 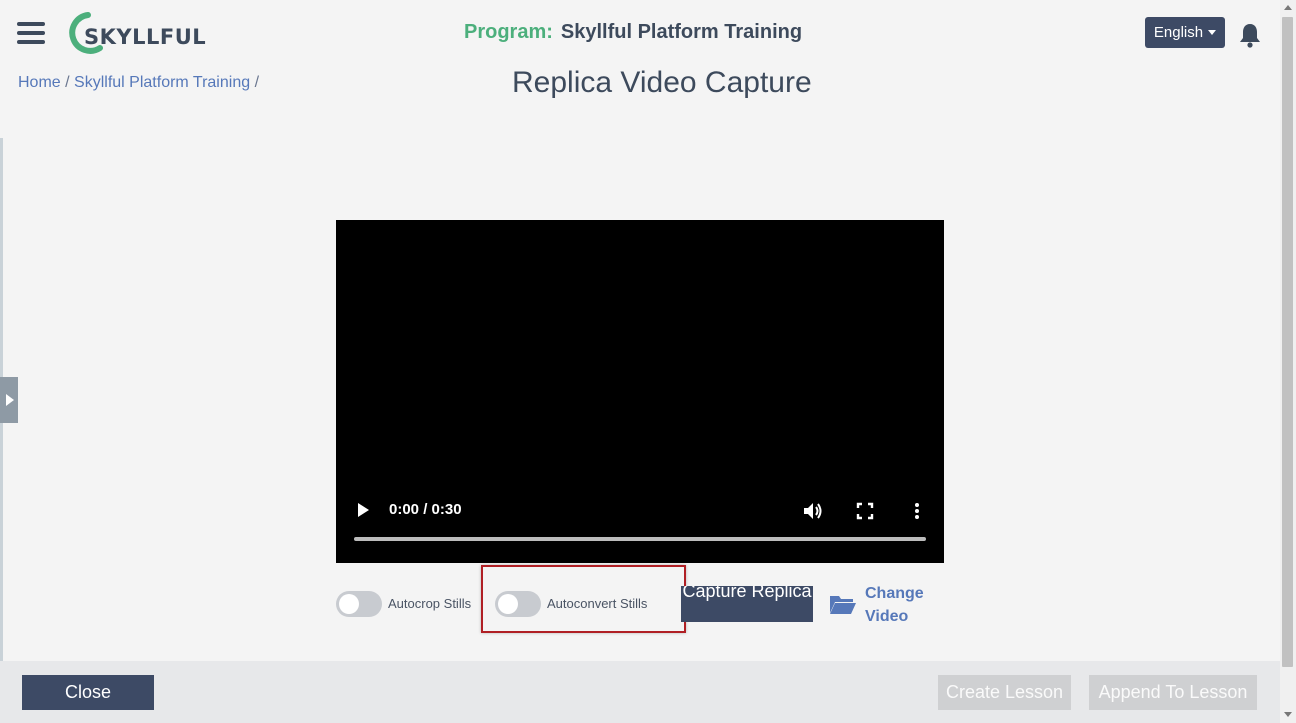 What do you see at coordinates (31, 33) in the screenshot?
I see `hamburger-menu-icon` at bounding box center [31, 33].